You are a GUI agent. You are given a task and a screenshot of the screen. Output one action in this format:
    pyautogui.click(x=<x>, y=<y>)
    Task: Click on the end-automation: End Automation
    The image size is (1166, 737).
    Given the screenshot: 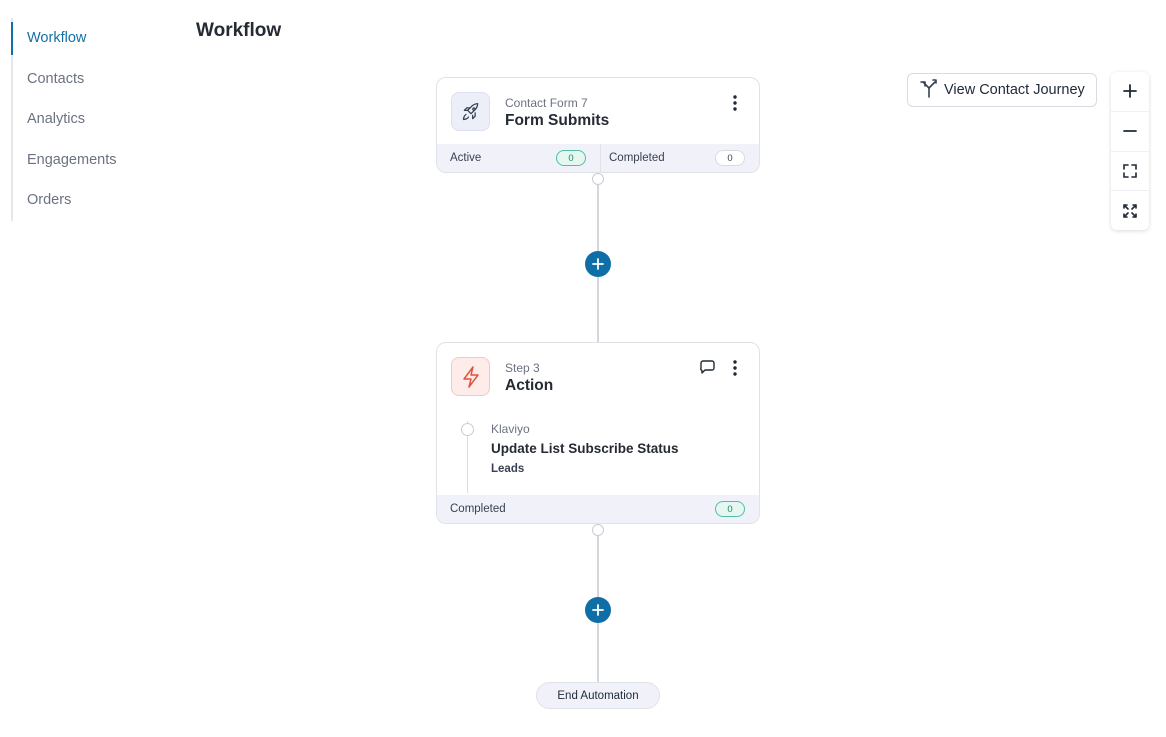 What is the action you would take?
    pyautogui.click(x=598, y=695)
    